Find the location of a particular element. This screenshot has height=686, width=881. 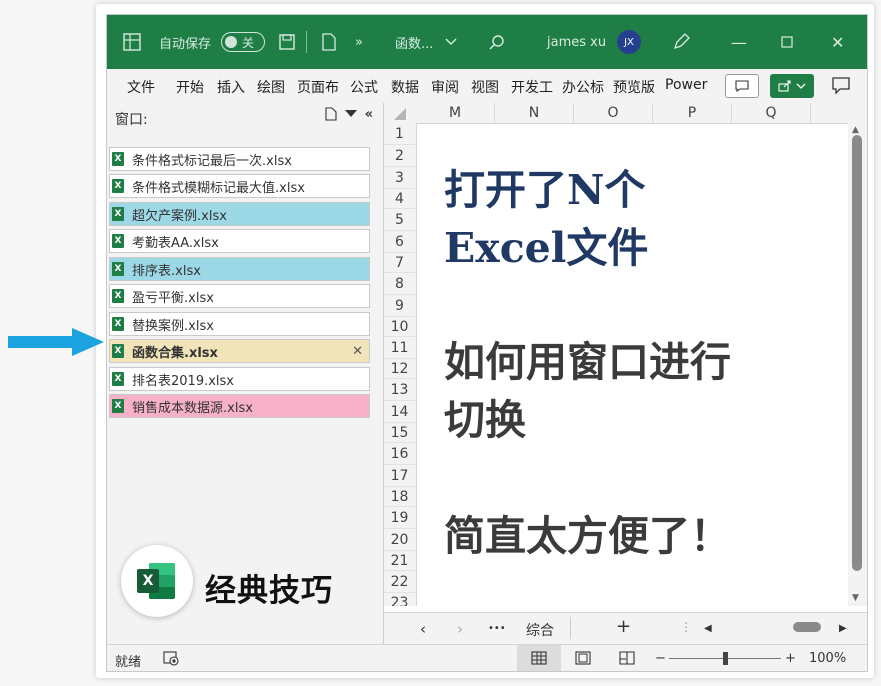

comment-button is located at coordinates (742, 86).